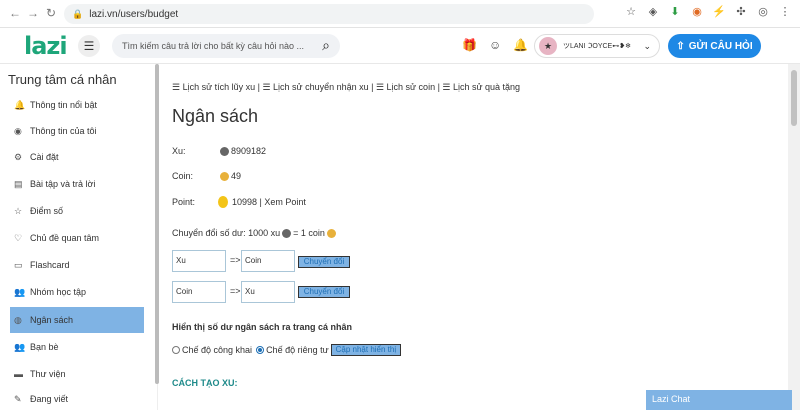  What do you see at coordinates (366, 350) in the screenshot?
I see `update-display-button: Cập nhật hiển thị` at bounding box center [366, 350].